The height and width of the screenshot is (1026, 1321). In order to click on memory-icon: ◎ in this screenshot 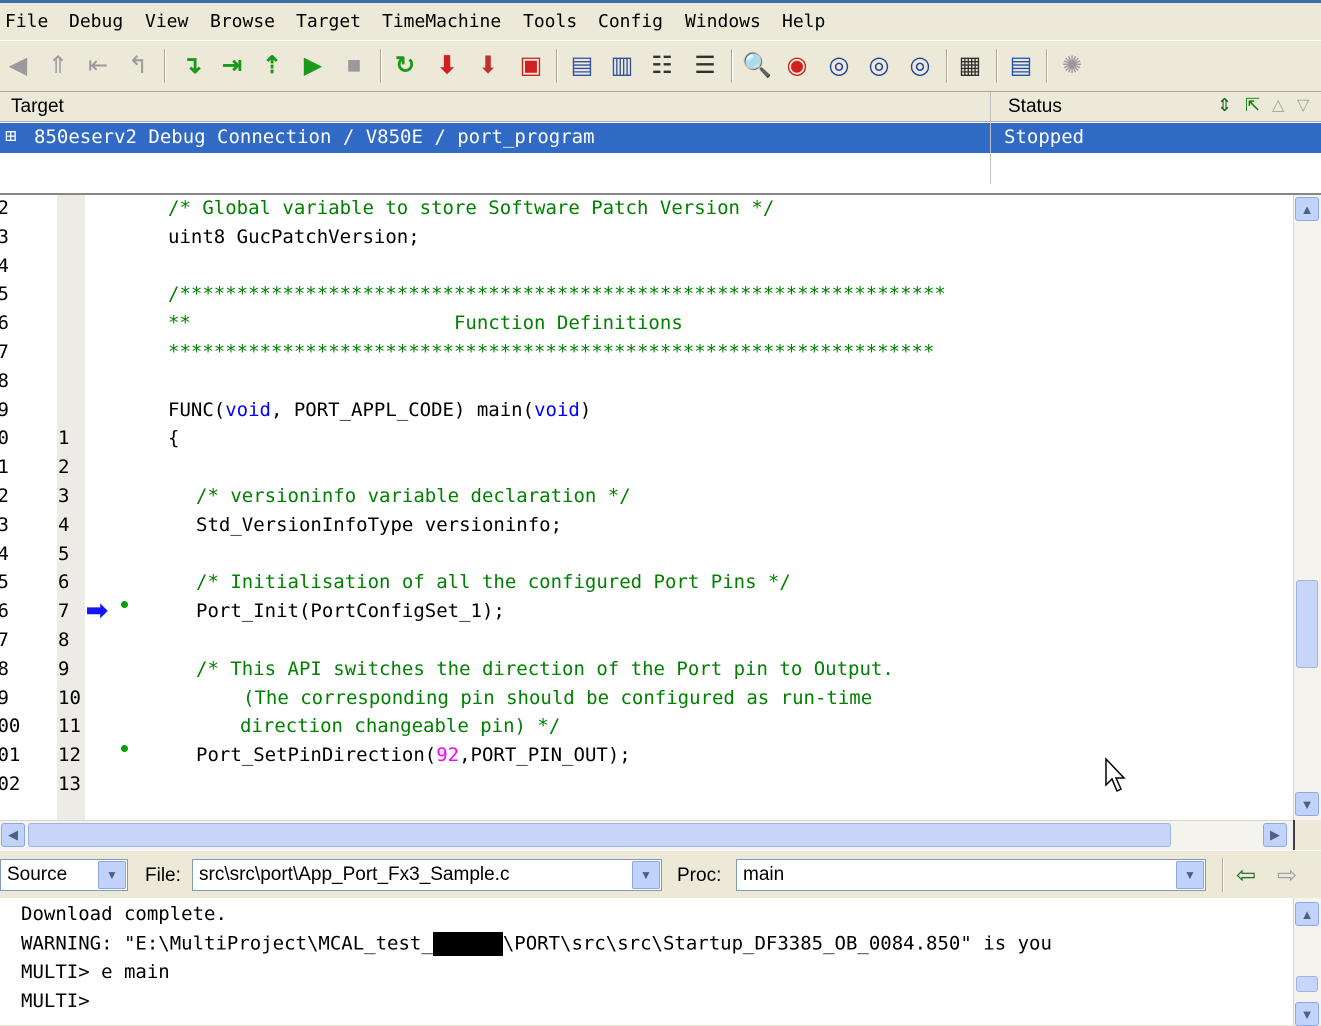, I will do `click(839, 66)`.